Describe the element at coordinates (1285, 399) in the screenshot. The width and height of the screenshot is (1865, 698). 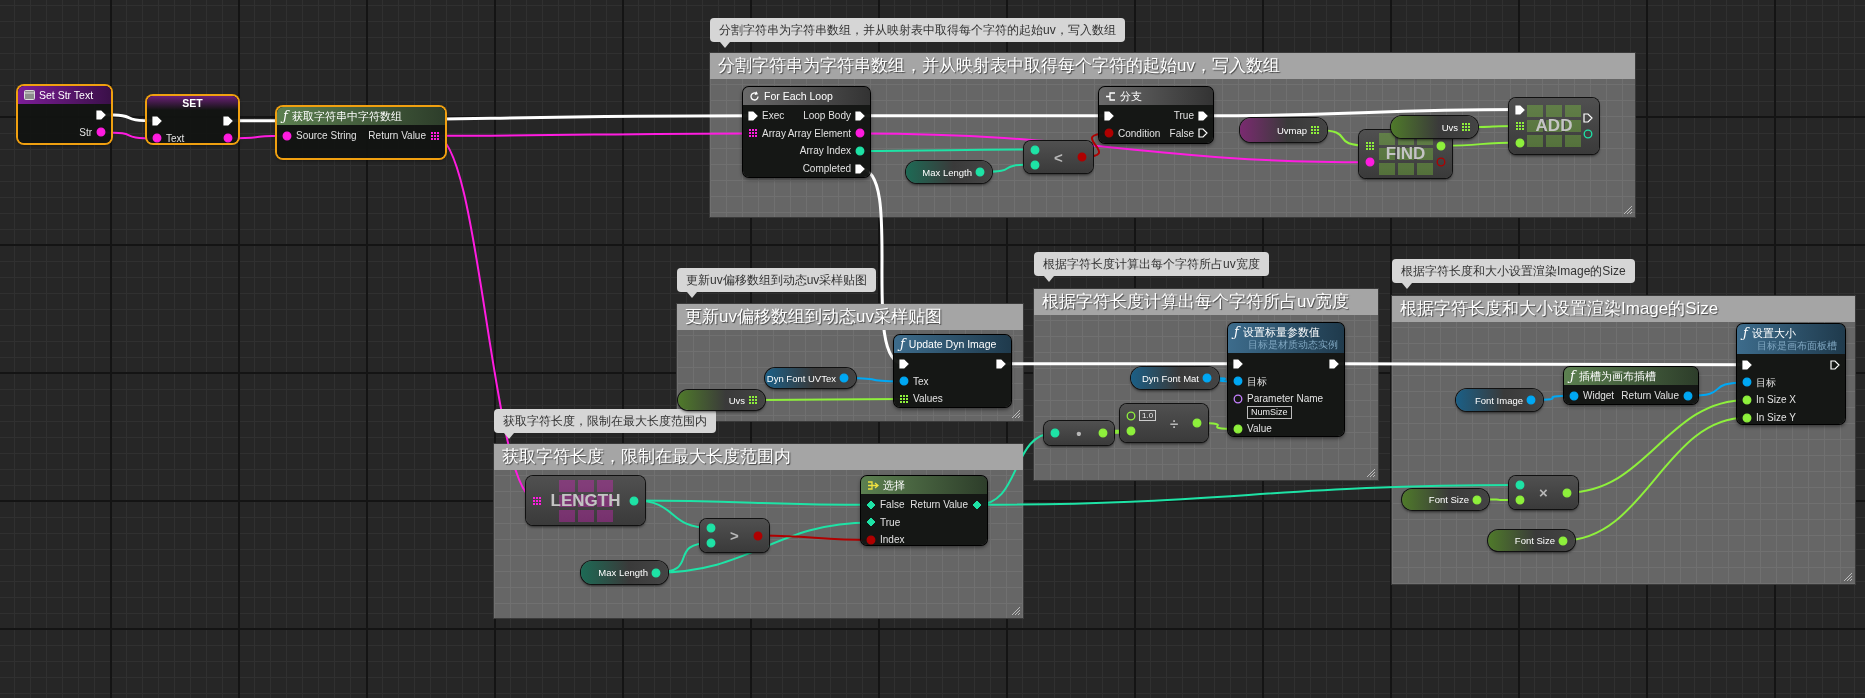
I see `pin-label: Parameter Name` at that location.